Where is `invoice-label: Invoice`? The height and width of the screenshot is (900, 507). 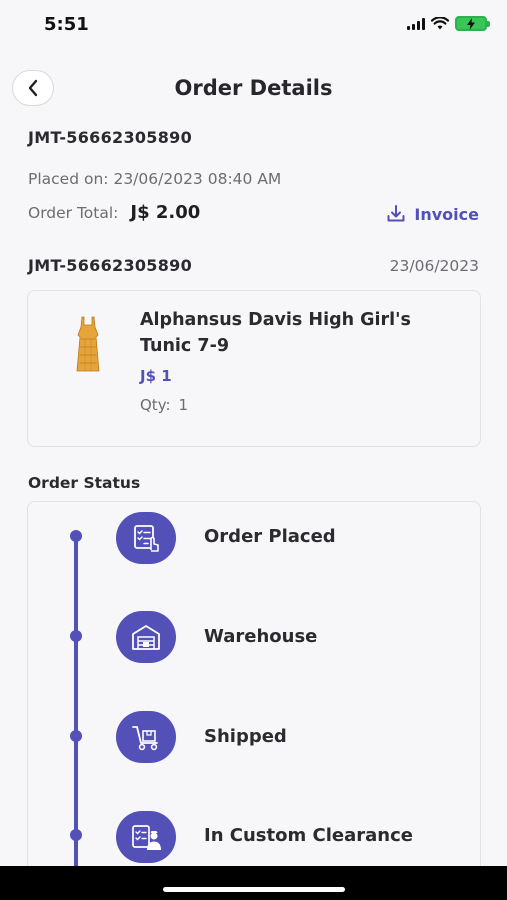 invoice-label: Invoice is located at coordinates (446, 214).